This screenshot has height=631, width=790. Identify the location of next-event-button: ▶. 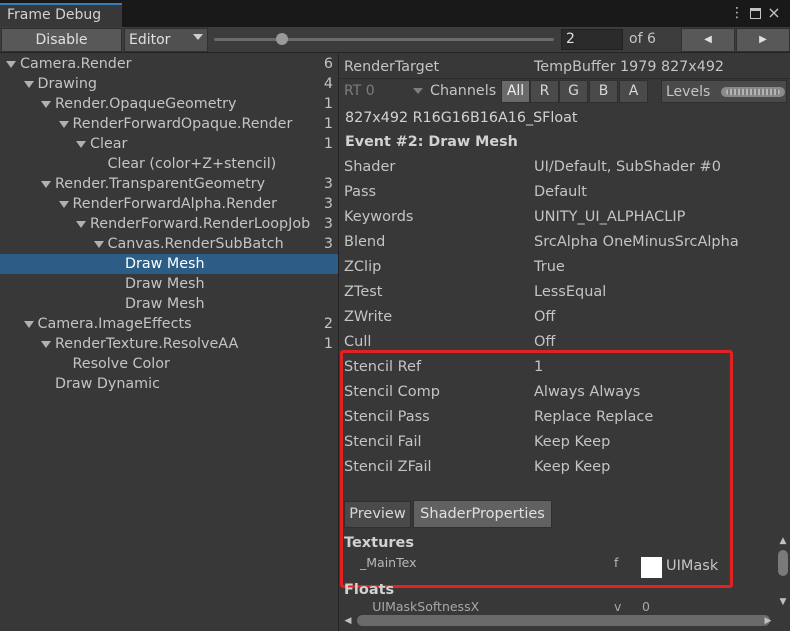
(763, 40).